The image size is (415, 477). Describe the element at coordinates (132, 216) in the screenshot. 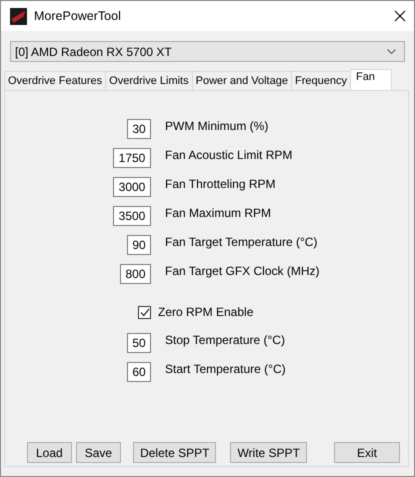

I see `value-field: 3500` at that location.